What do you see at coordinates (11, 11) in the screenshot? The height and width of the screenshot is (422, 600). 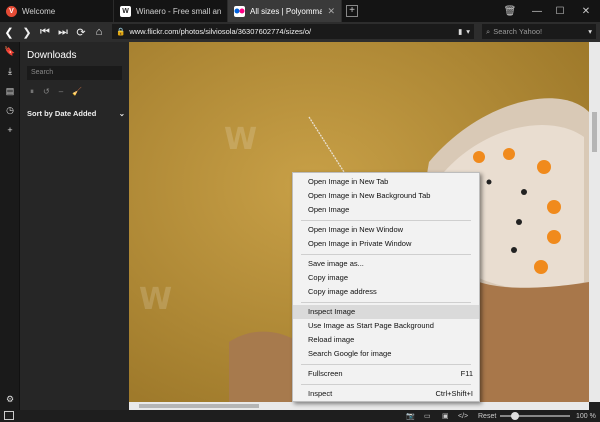 I see `vivaldi-icon: V` at bounding box center [11, 11].